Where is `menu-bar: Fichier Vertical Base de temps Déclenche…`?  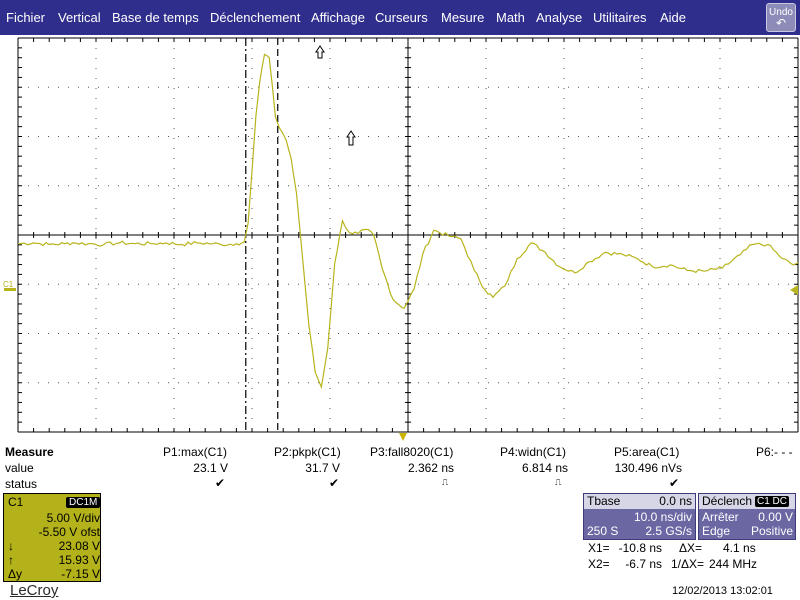 menu-bar: Fichier Vertical Base de temps Déclenche… is located at coordinates (400, 17).